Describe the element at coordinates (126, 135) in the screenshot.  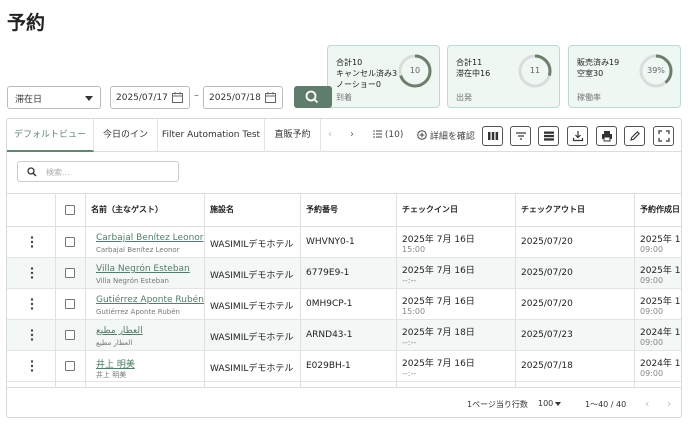
I see `tab-today-checkin: 今日のイン` at that location.